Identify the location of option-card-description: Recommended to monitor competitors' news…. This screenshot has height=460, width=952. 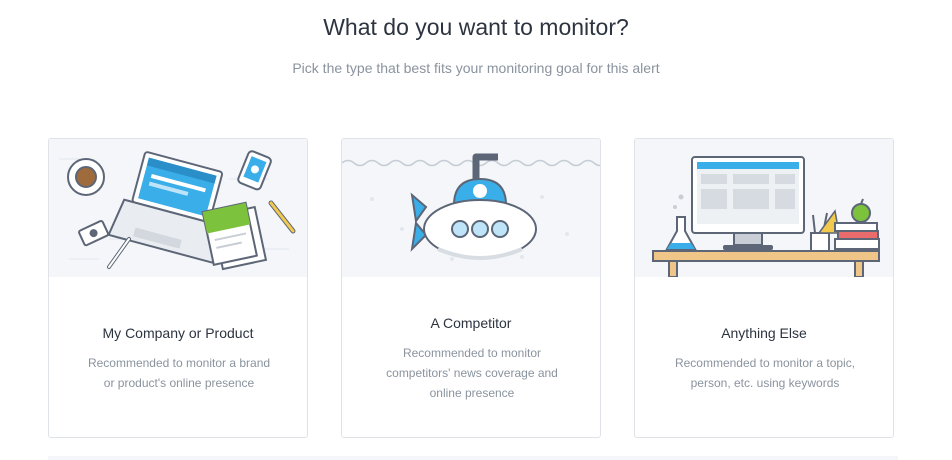
(472, 373).